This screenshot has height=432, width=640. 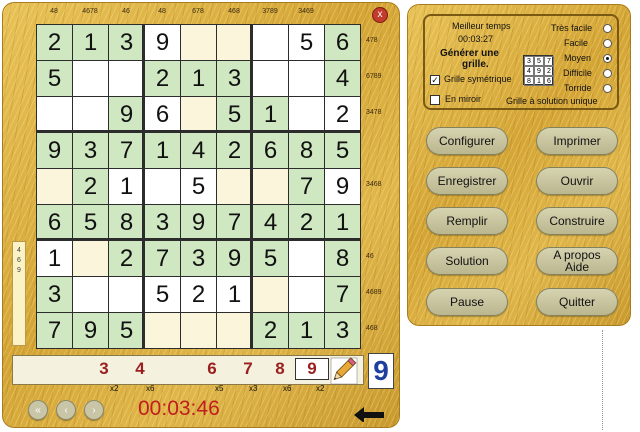 What do you see at coordinates (607, 28) in the screenshot?
I see `difficulty-radio-tres-facile` at bounding box center [607, 28].